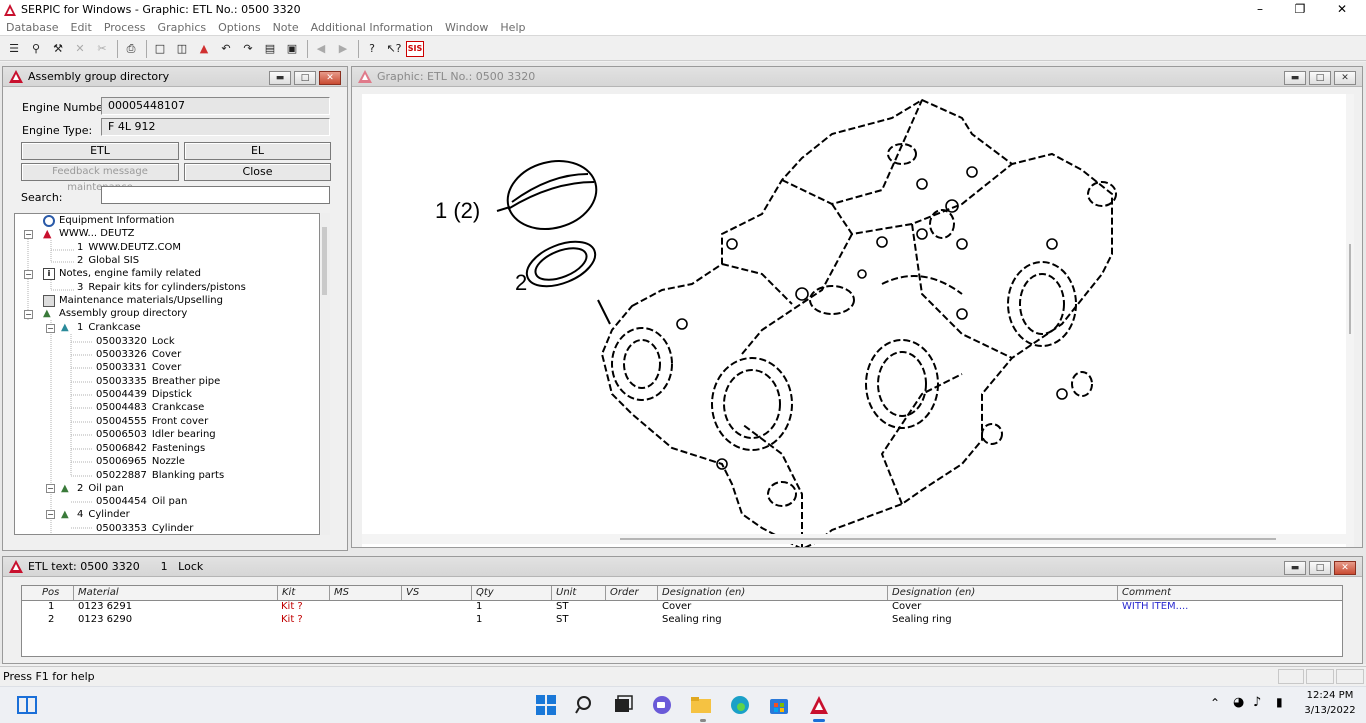 This screenshot has width=1366, height=723. What do you see at coordinates (27, 705) in the screenshot?
I see `show-desktop-icon` at bounding box center [27, 705].